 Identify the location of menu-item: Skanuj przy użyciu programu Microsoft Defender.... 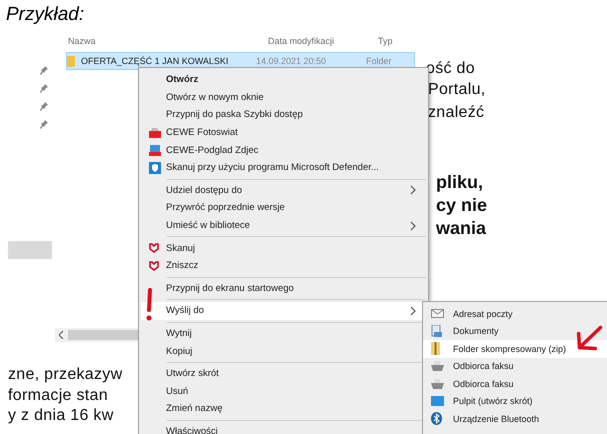
(283, 167).